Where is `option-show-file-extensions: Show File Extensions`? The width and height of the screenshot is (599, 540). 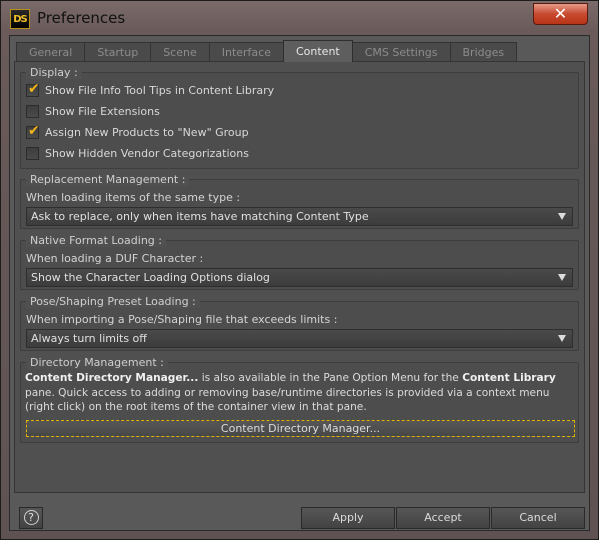
option-show-file-extensions: Show File Extensions is located at coordinates (93, 111).